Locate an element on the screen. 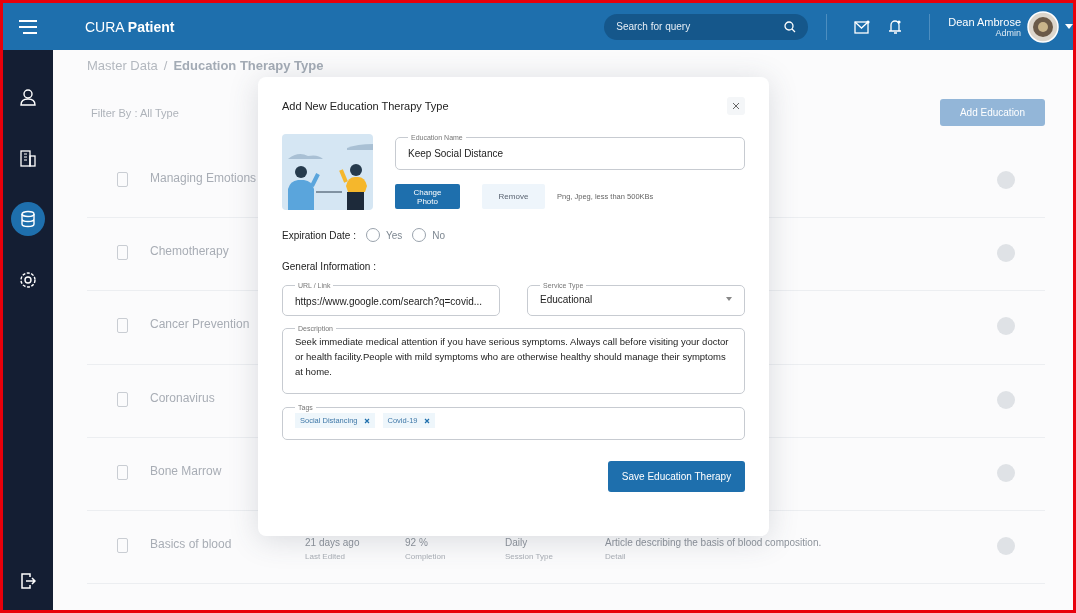 This screenshot has height=613, width=1076. close-icon is located at coordinates (736, 106).